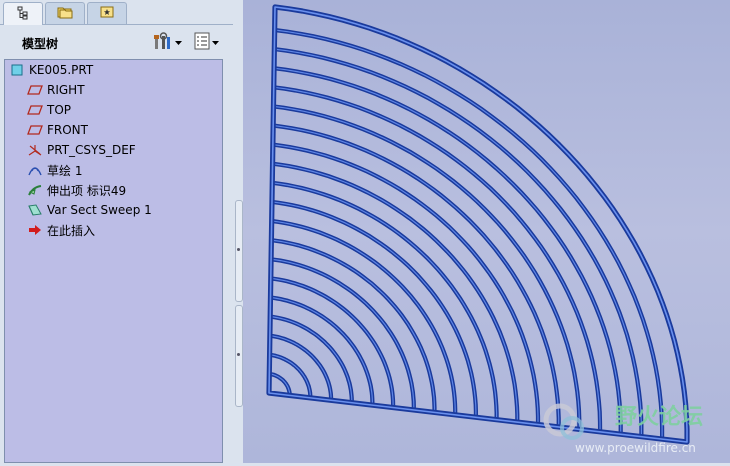 This screenshot has width=730, height=466. What do you see at coordinates (59, 110) in the screenshot?
I see `tree-item-label: TOP` at bounding box center [59, 110].